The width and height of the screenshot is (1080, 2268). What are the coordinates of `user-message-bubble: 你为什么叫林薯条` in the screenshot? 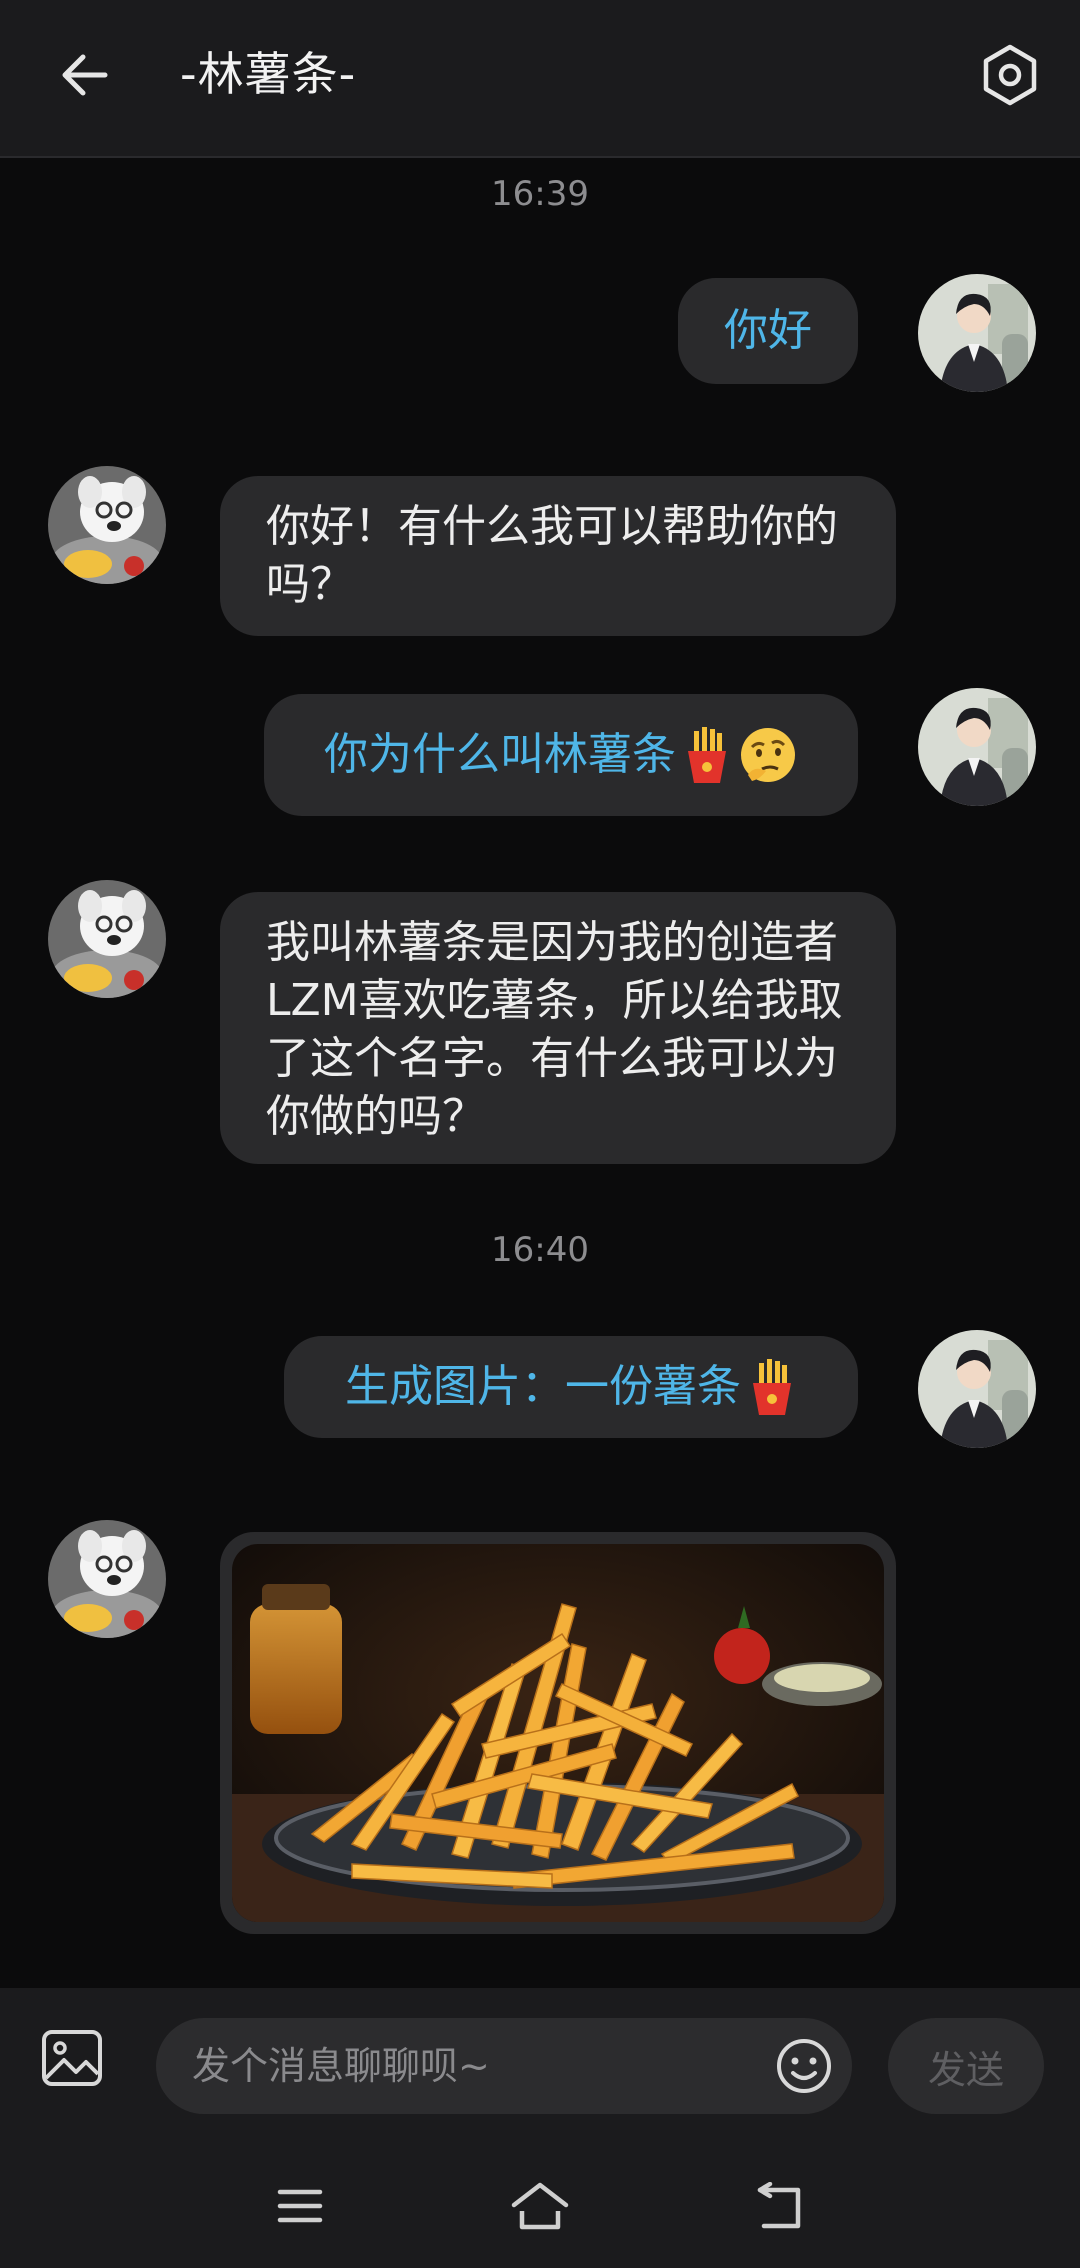 It's located at (561, 755).